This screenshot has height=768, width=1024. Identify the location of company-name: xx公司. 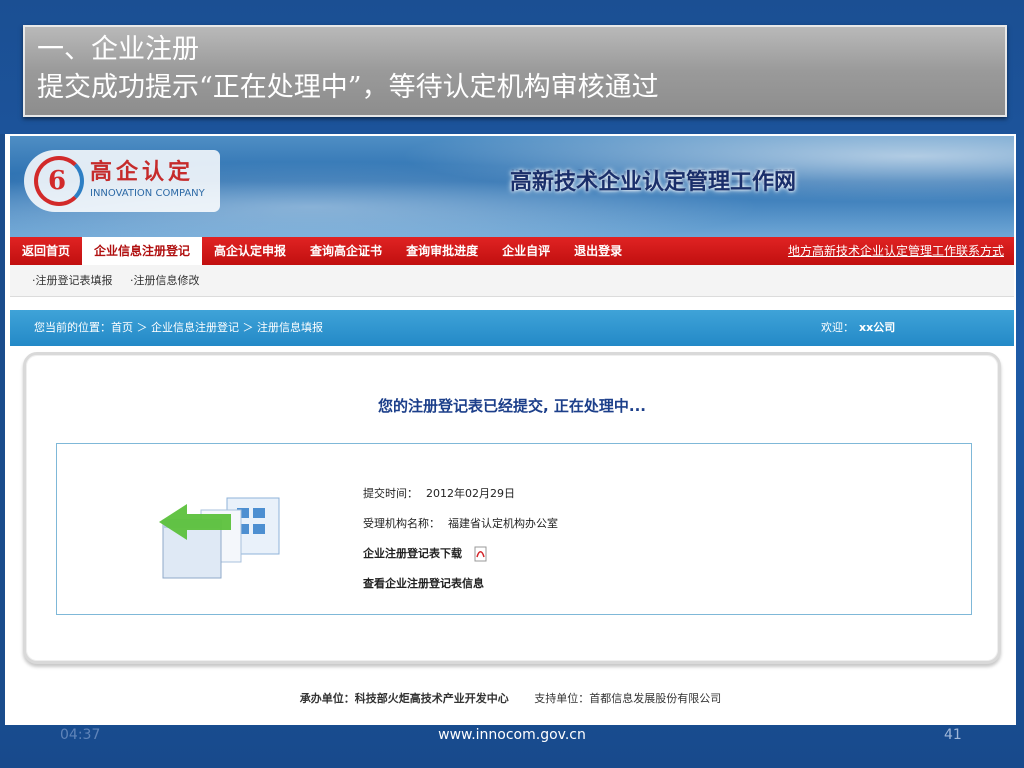
(877, 327).